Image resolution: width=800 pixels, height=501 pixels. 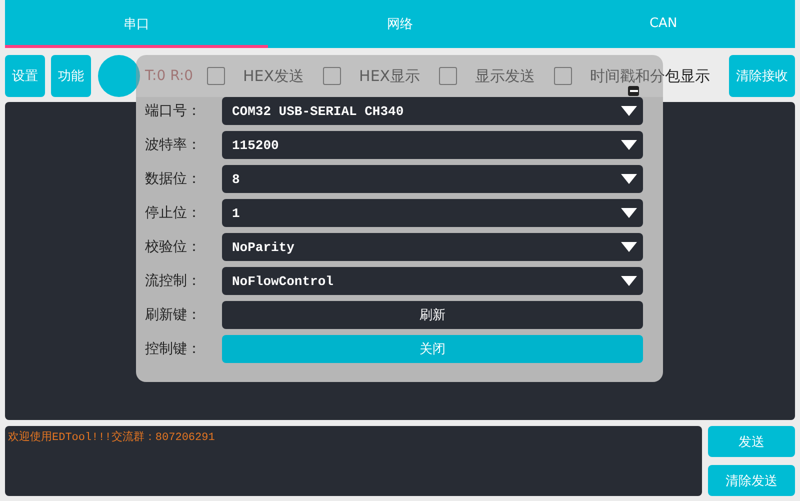 What do you see at coordinates (136, 24) in the screenshot?
I see `tab: 串口` at bounding box center [136, 24].